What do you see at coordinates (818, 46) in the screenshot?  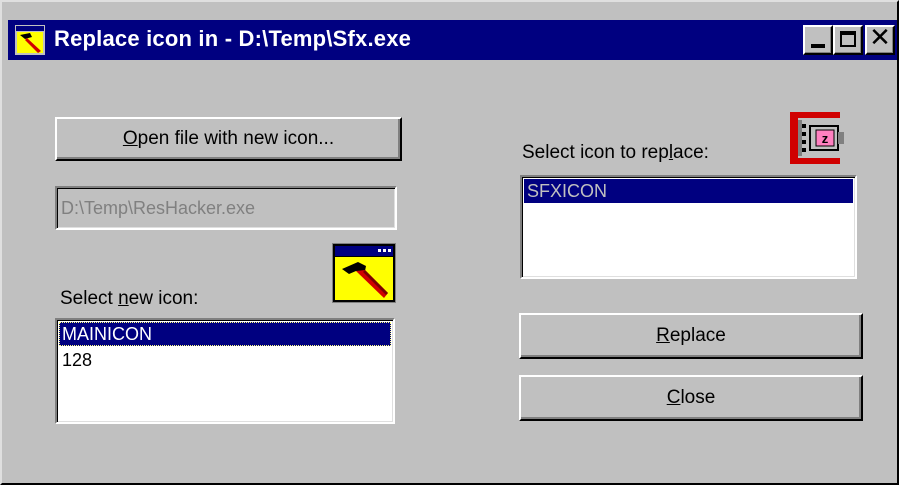 I see `minimize-icon` at bounding box center [818, 46].